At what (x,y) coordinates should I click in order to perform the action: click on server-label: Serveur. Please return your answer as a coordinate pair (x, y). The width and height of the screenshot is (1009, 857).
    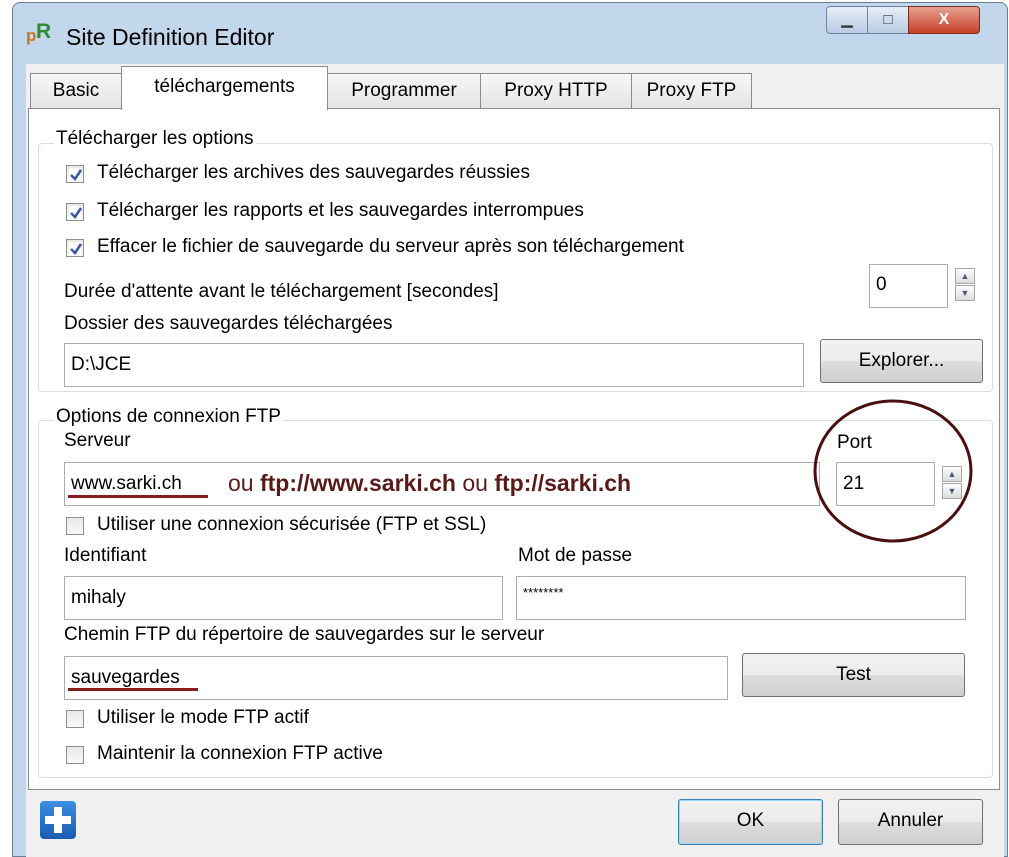
    Looking at the image, I should click on (97, 440).